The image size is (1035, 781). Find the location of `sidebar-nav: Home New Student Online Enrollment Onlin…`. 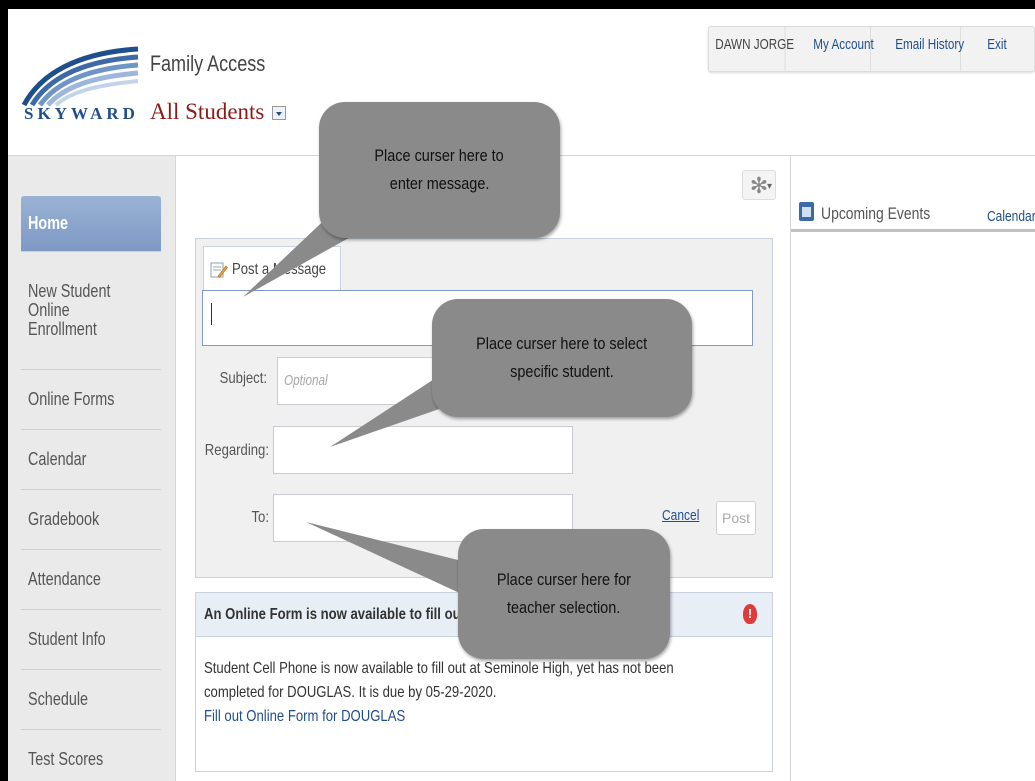

sidebar-nav: Home New Student Online Enrollment Onlin… is located at coordinates (91, 488).